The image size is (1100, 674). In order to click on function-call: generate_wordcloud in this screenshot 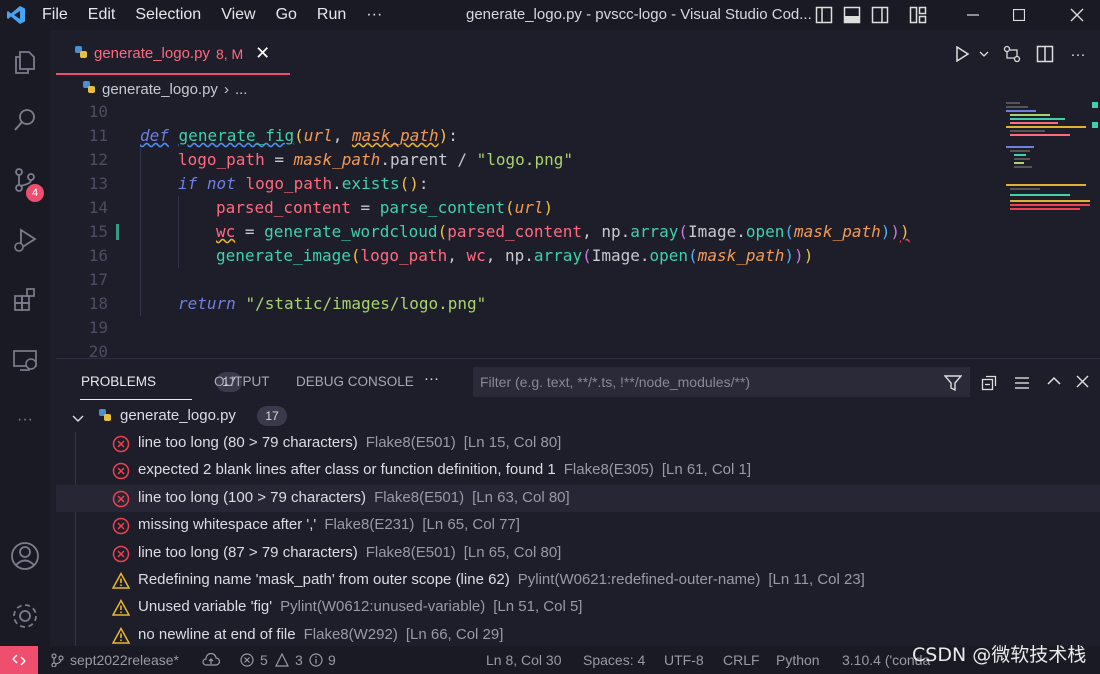, I will do `click(351, 231)`.